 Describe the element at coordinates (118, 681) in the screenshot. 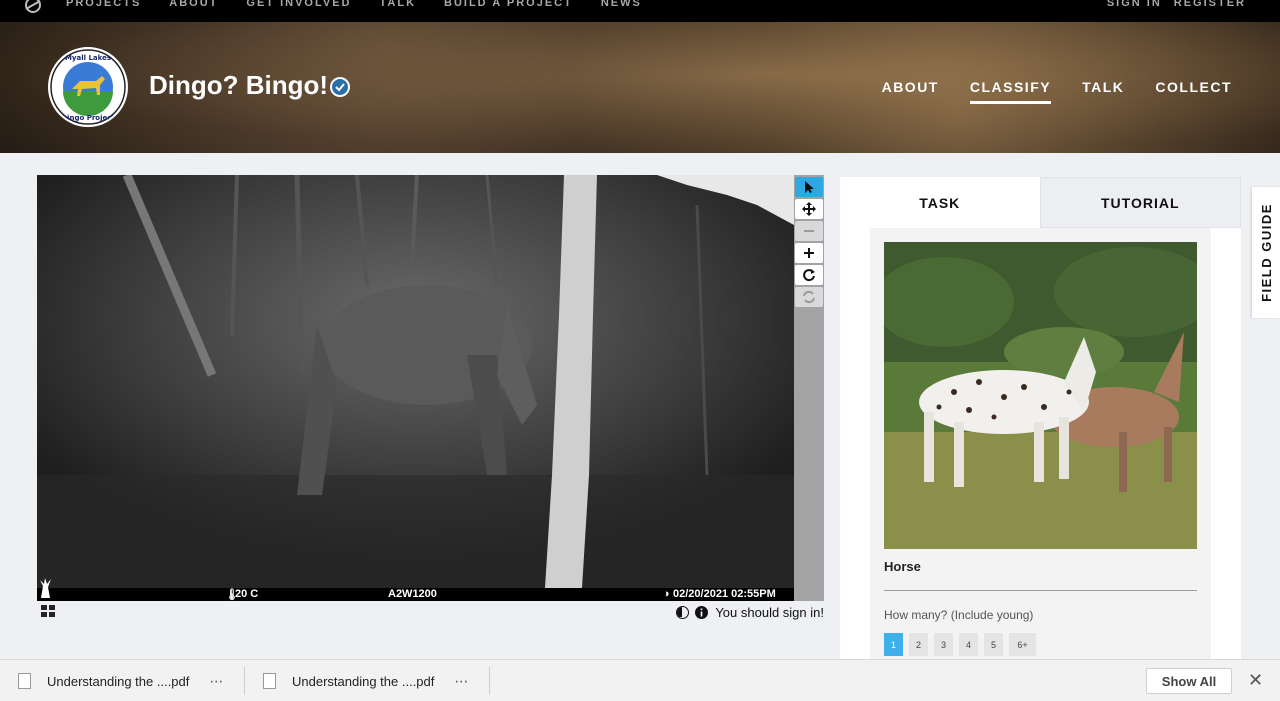

I see `download-filename-1: Understanding the ....pdf` at that location.